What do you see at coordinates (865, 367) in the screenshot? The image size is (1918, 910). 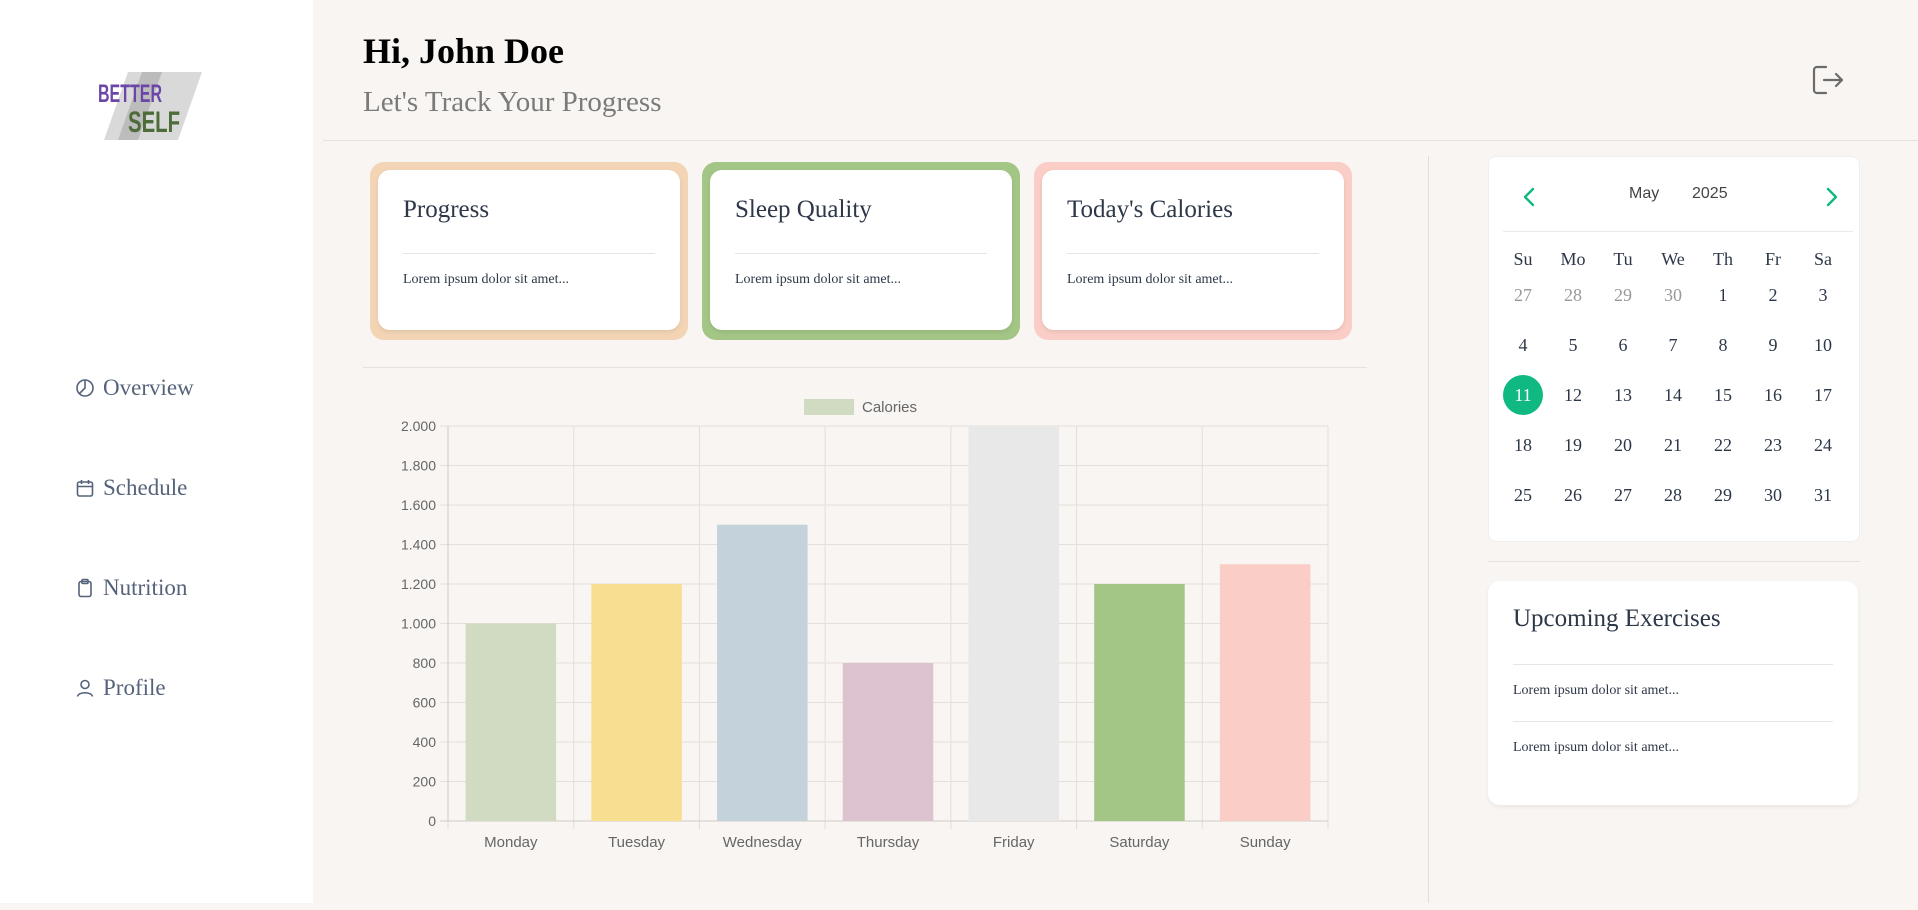 I see `cards-divider` at bounding box center [865, 367].